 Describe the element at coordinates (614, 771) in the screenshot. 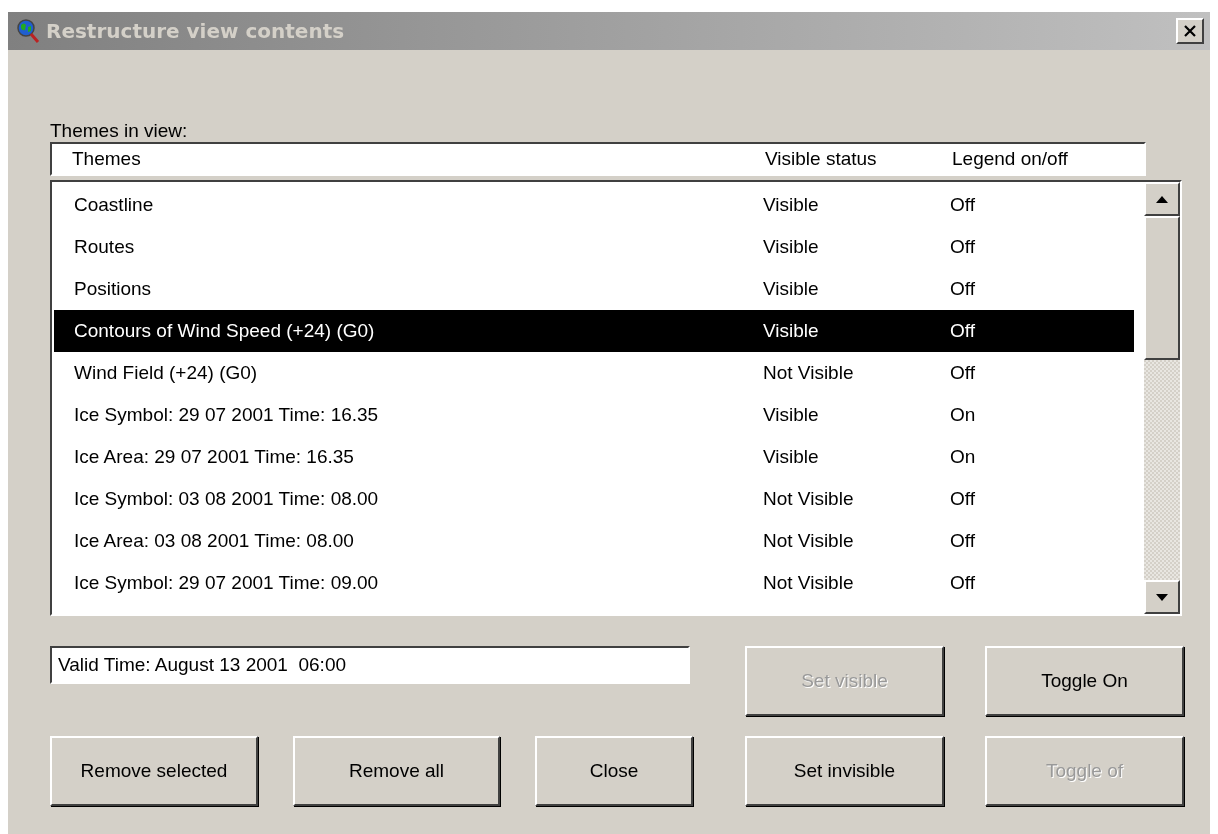

I see `dialog-button: Close` at that location.